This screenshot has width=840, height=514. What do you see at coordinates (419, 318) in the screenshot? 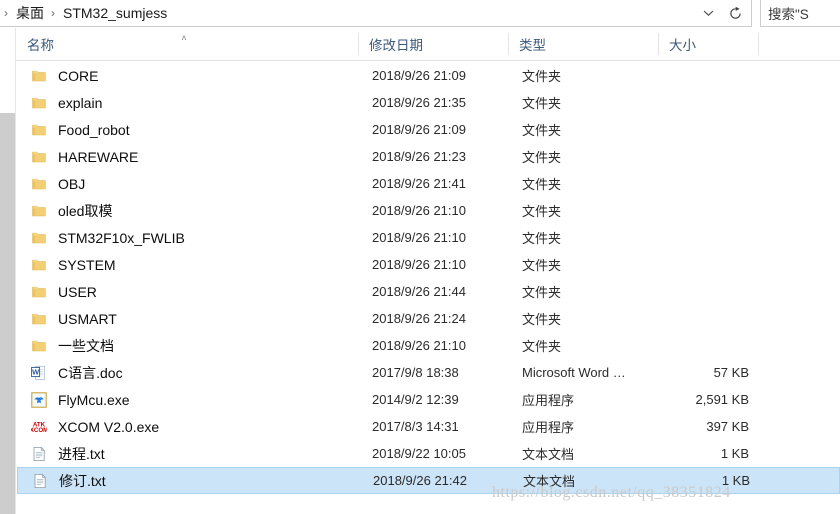
I see `file-date-cell: 2018/9/26 21:24` at bounding box center [419, 318].